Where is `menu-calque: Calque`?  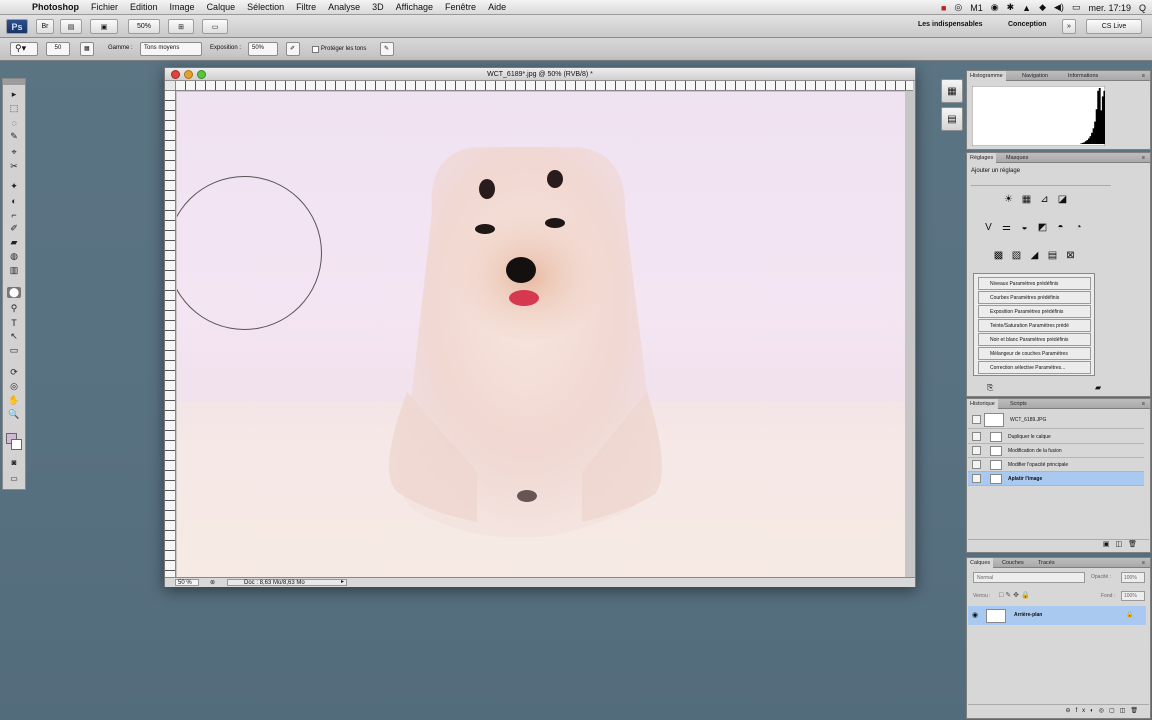 menu-calque: Calque is located at coordinates (221, 7).